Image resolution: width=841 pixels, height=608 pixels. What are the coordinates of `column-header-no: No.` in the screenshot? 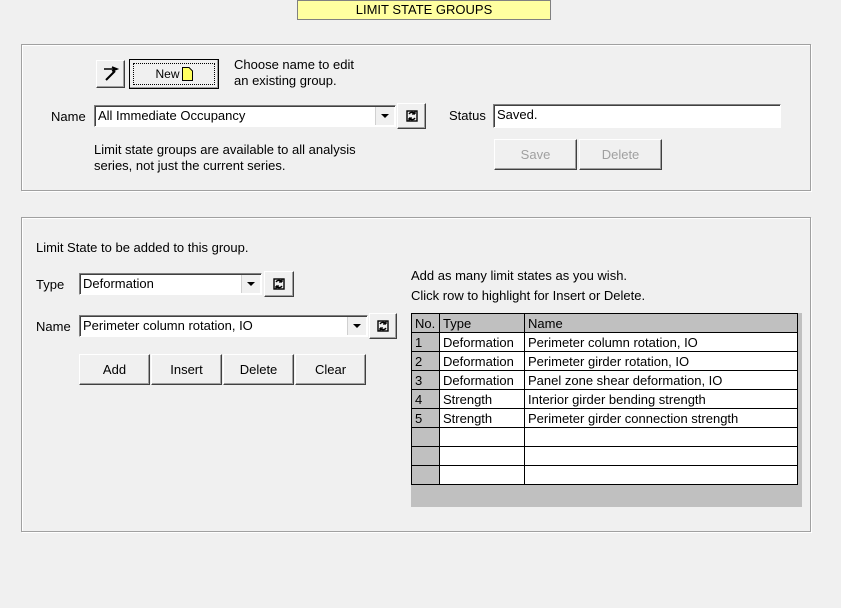 It's located at (425, 323).